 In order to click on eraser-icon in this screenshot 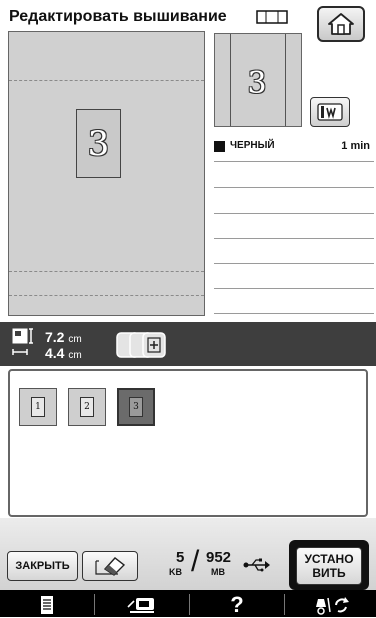, I will do `click(110, 566)`.